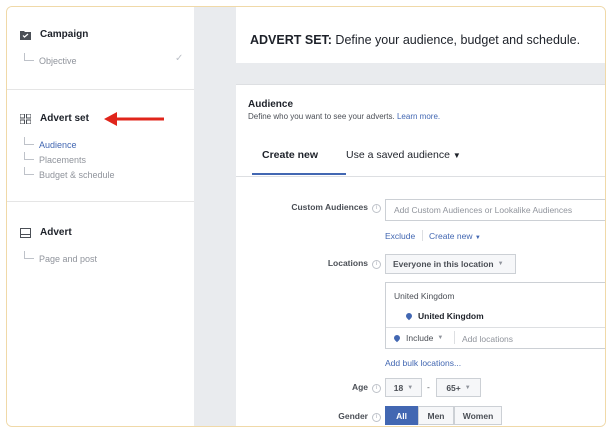 The image size is (612, 433). I want to click on sidebar-item-placements: Placements, so click(55, 158).